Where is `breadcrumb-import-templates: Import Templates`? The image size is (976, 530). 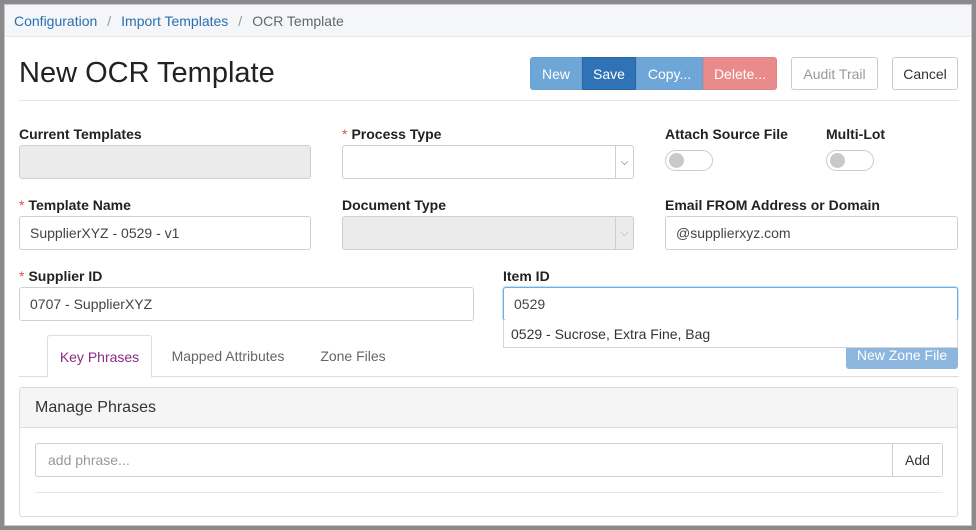
breadcrumb-import-templates: Import Templates is located at coordinates (174, 21).